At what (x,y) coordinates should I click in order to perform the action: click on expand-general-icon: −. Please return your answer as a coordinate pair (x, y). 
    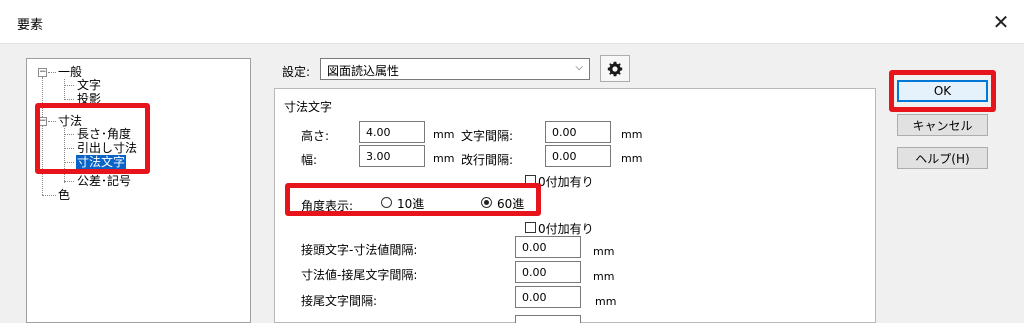
    Looking at the image, I should click on (42, 72).